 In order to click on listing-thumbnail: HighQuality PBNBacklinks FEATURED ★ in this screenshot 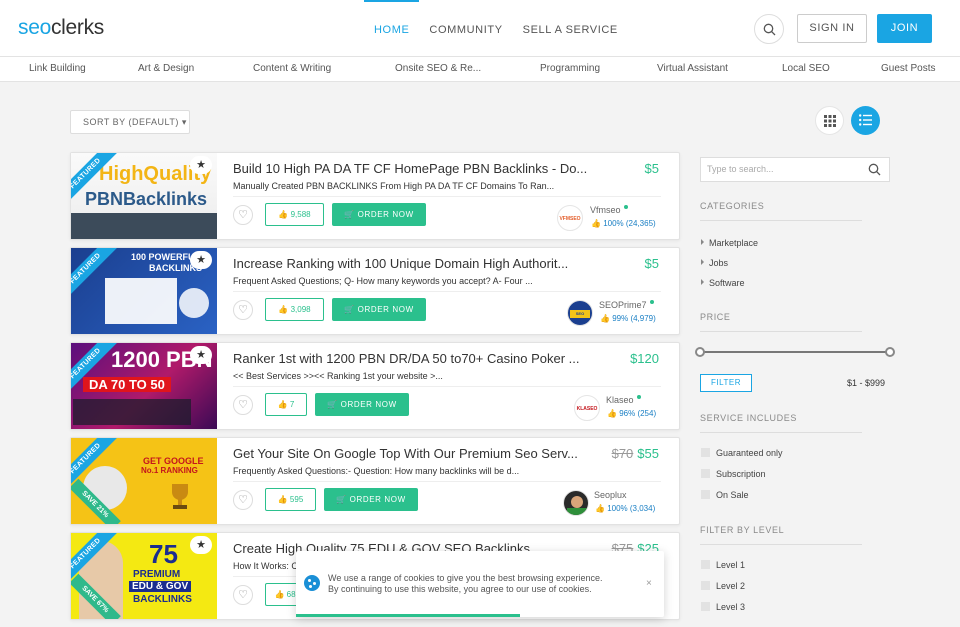, I will do `click(144, 196)`.